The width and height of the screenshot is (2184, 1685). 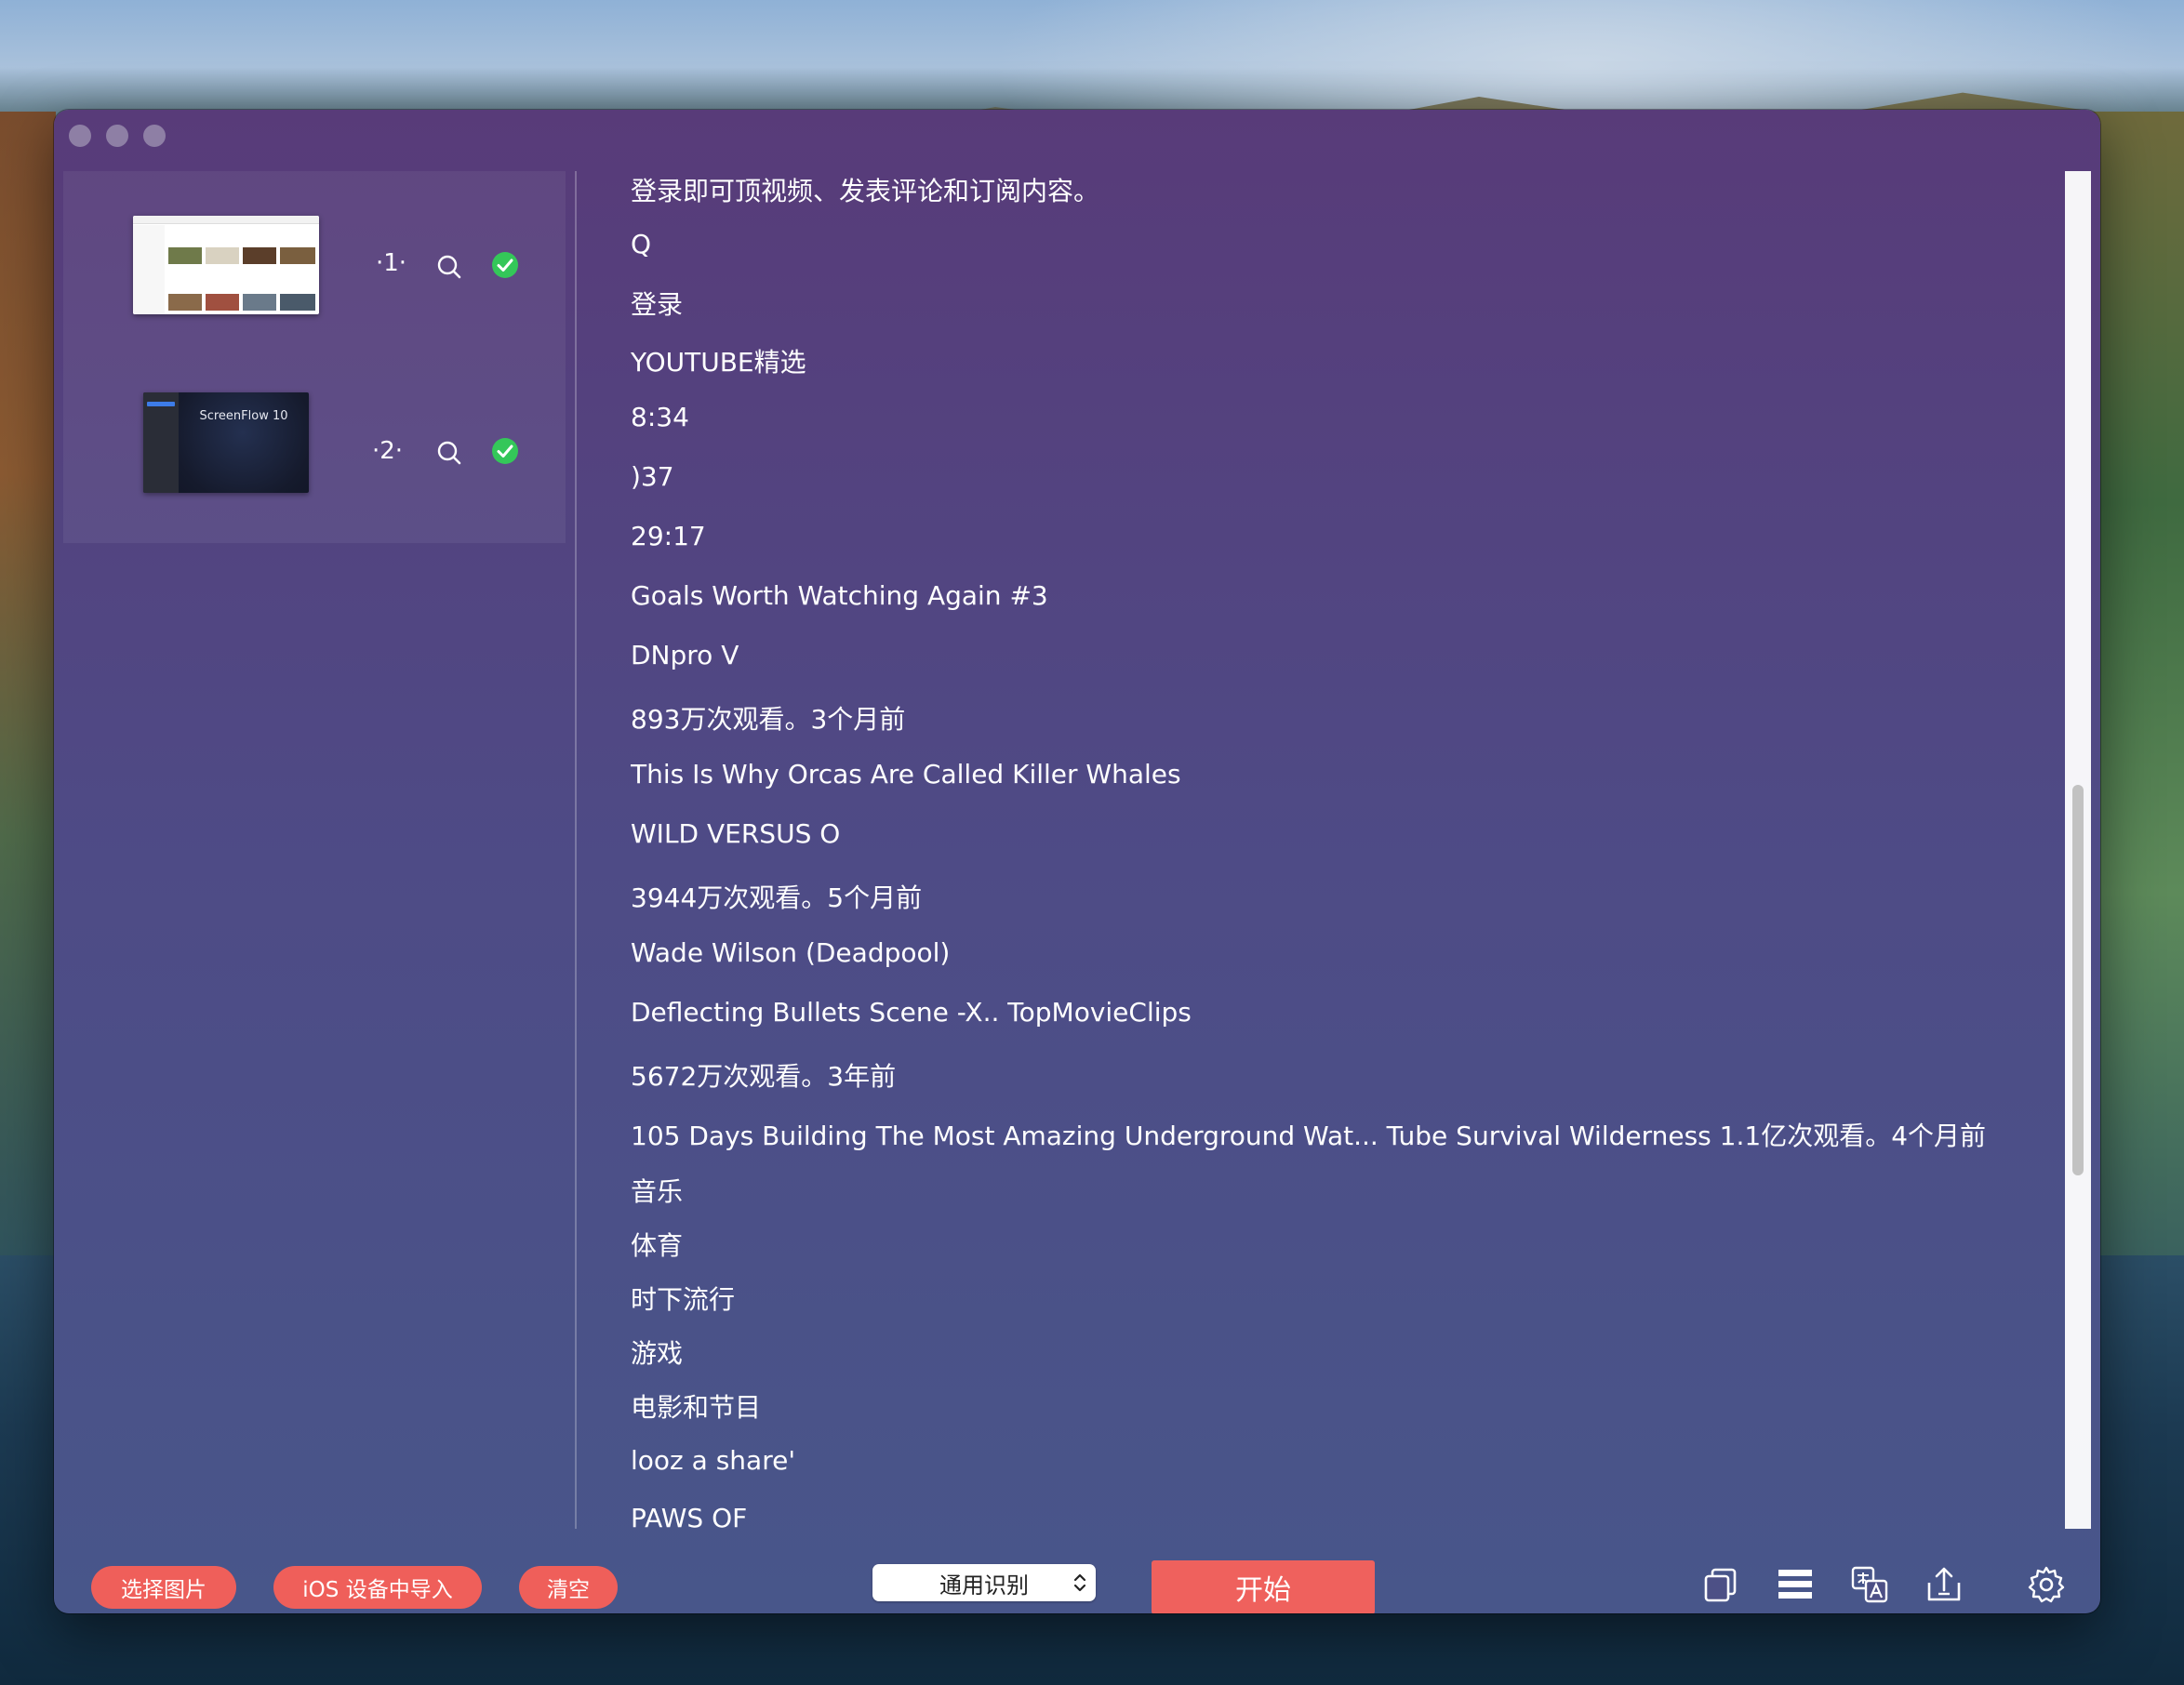 What do you see at coordinates (689, 1516) in the screenshot?
I see `result-line: PAWS OF` at bounding box center [689, 1516].